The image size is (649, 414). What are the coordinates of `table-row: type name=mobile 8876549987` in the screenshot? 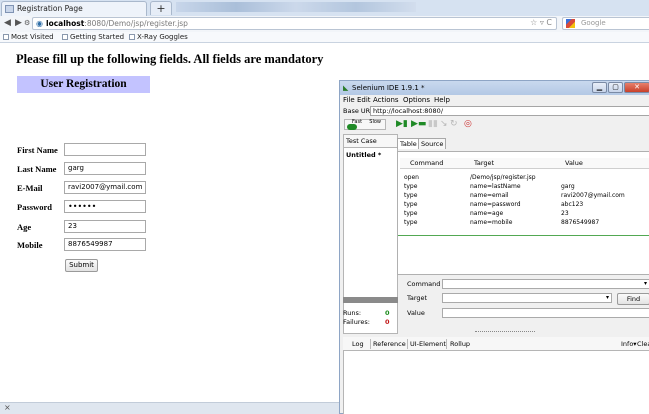 It's located at (523, 223).